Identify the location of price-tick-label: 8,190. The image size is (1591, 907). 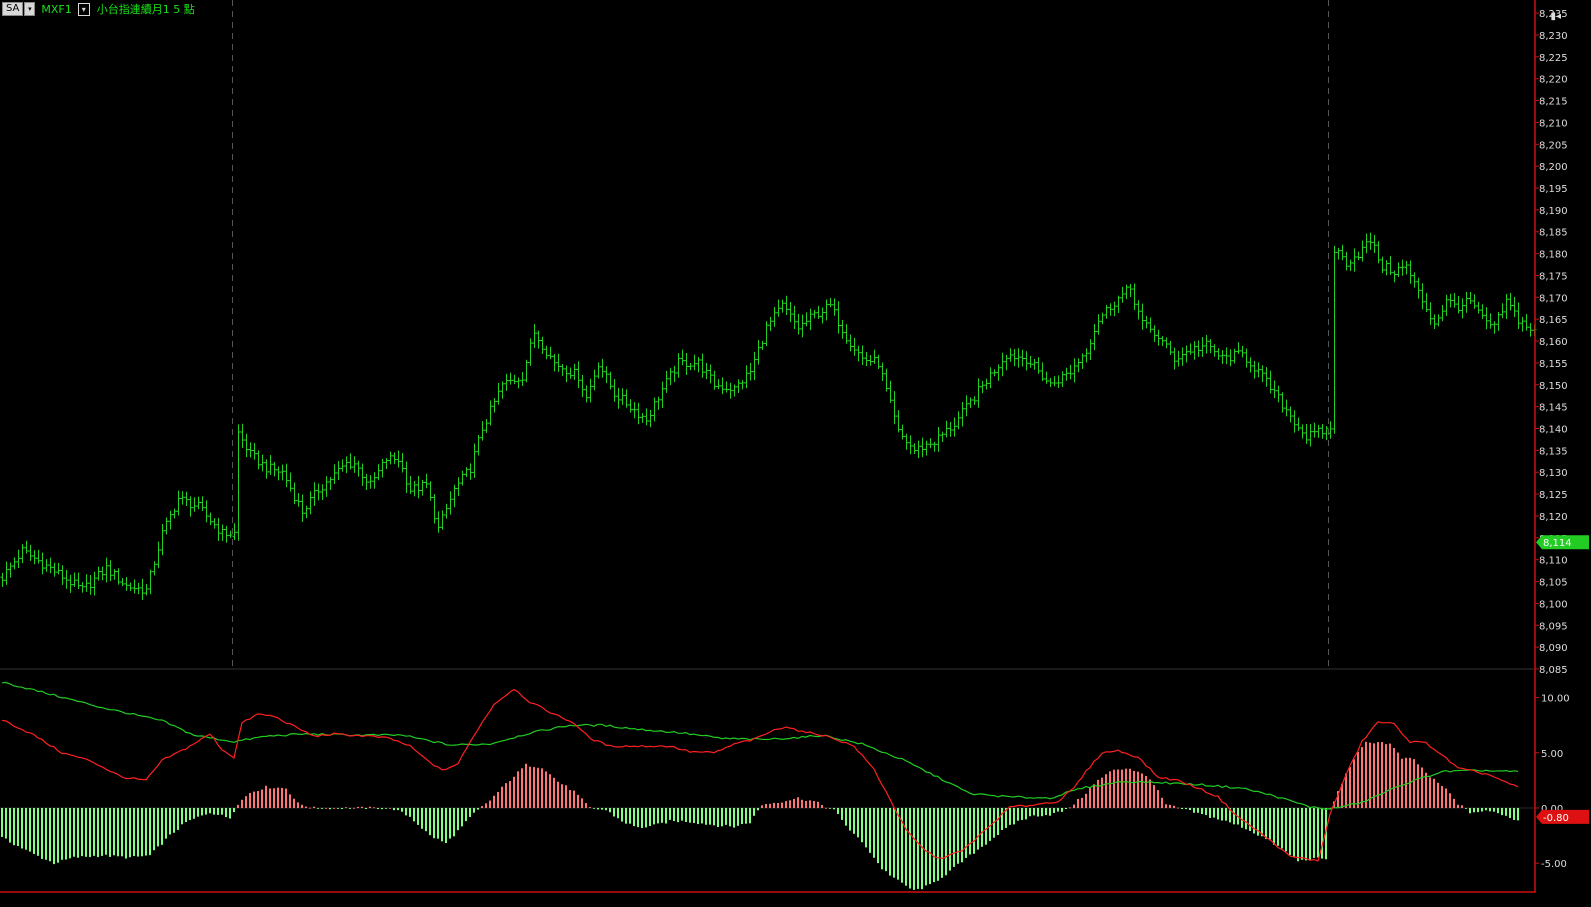
(1553, 211).